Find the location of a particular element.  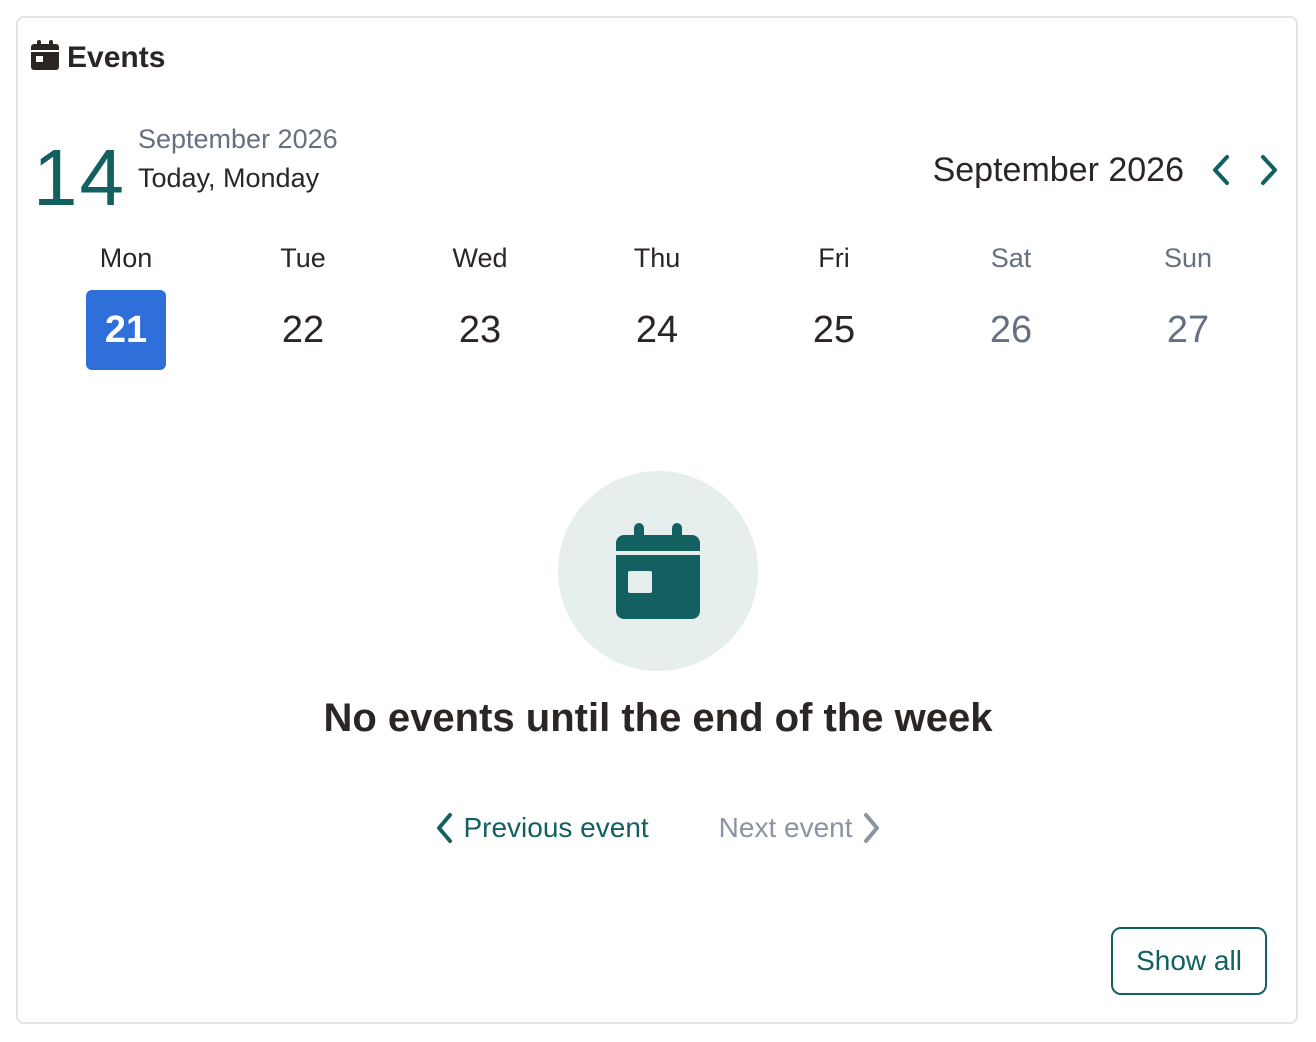

card-header: Events is located at coordinates (98, 57).